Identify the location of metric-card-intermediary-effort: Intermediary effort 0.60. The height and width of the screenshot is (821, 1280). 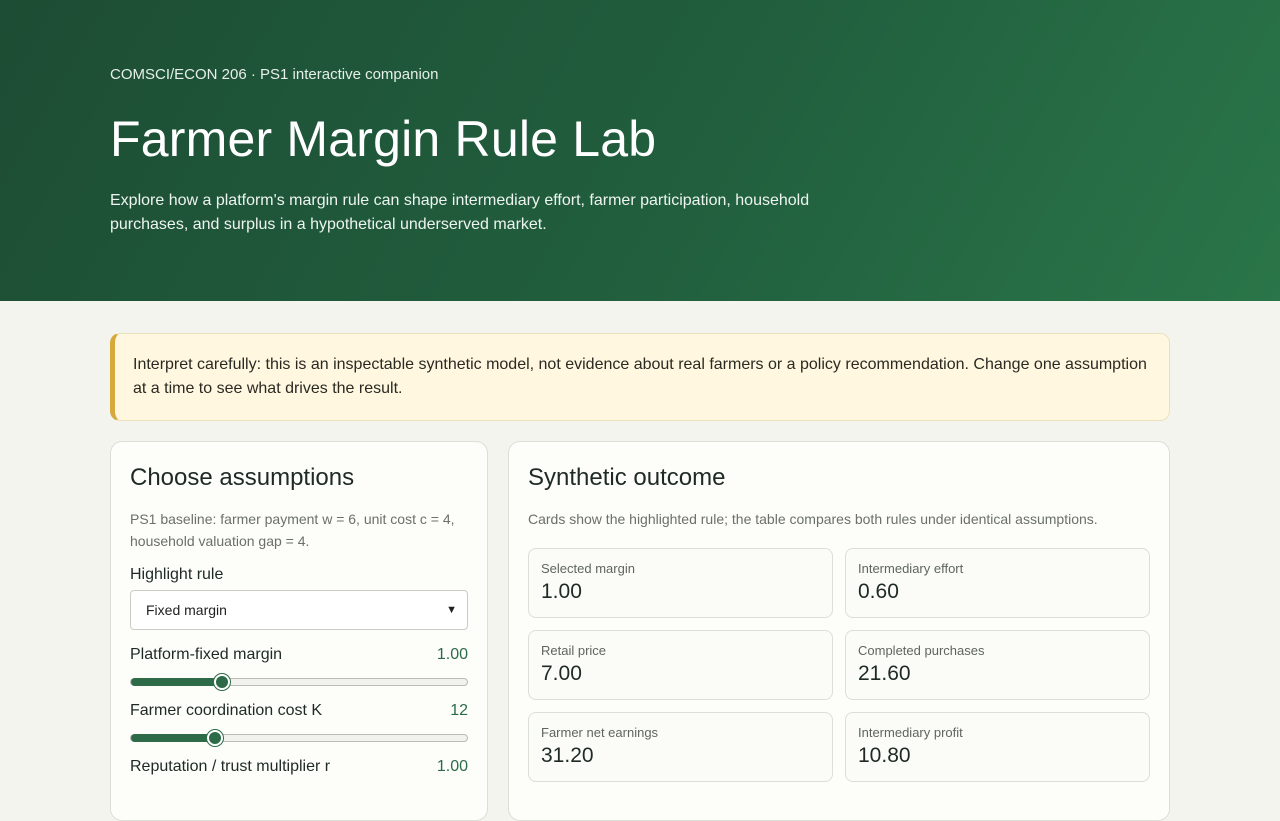
(997, 583).